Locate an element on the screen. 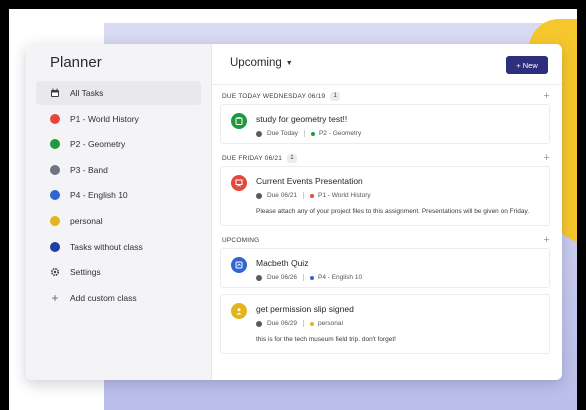  sidebar-item-p2-geometry: P2 - Geometry is located at coordinates (118, 144).